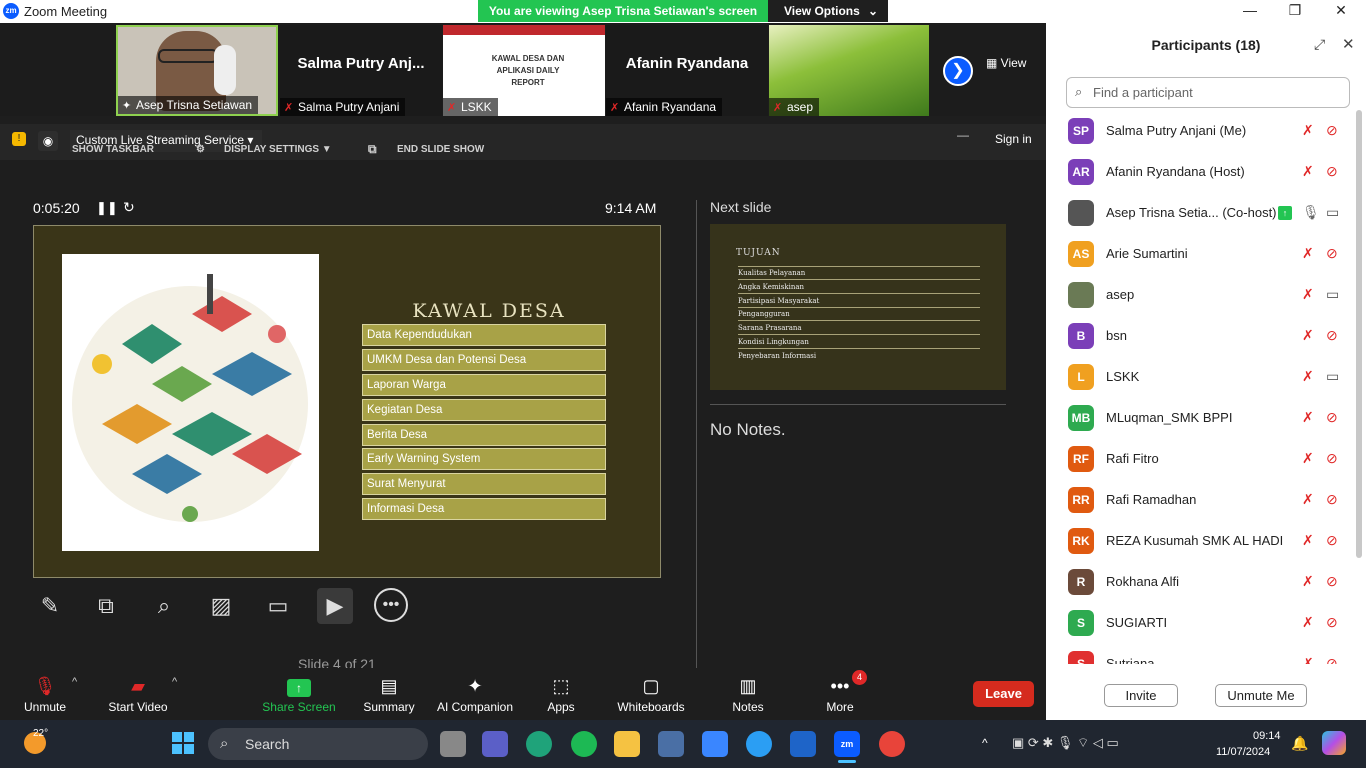 The width and height of the screenshot is (1366, 768). I want to click on maximize-button: ❐, so click(1295, 11).